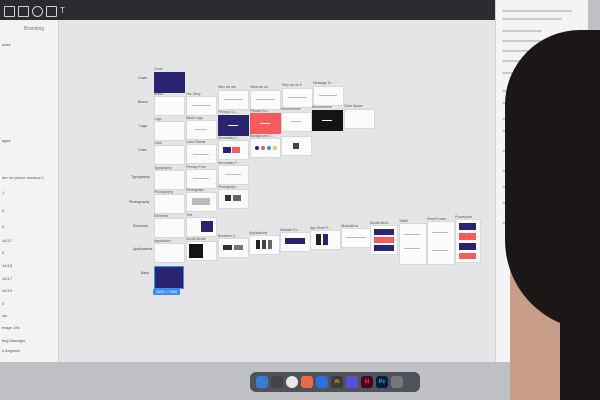 The width and height of the screenshot is (600, 400). I want to click on text-frame, so click(201, 227).